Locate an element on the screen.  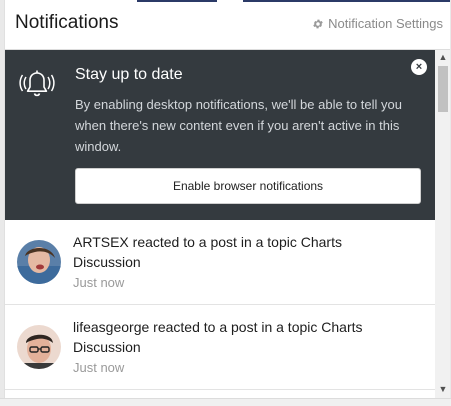
top-accent-strip is located at coordinates (227, 1).